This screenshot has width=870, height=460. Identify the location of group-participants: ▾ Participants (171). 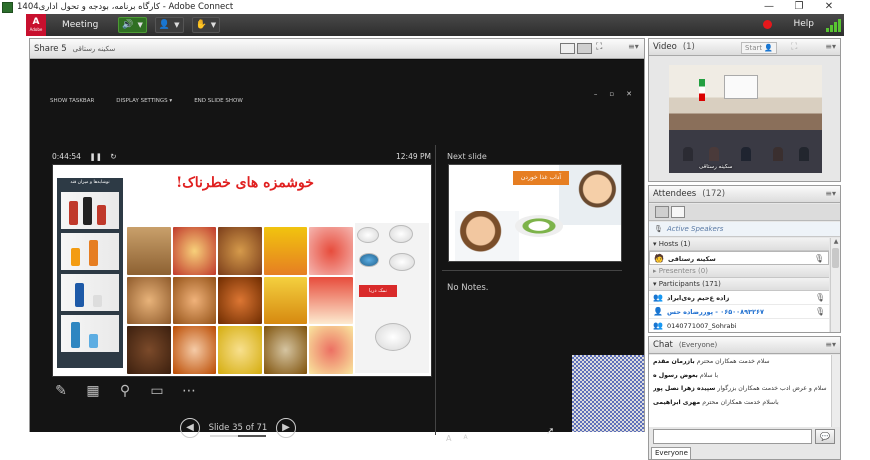
(739, 284).